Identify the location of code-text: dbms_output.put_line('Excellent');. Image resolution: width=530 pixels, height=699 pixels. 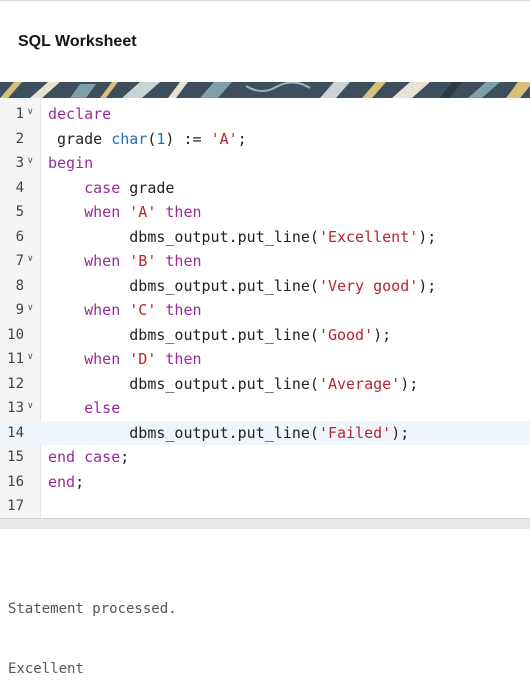
(242, 237).